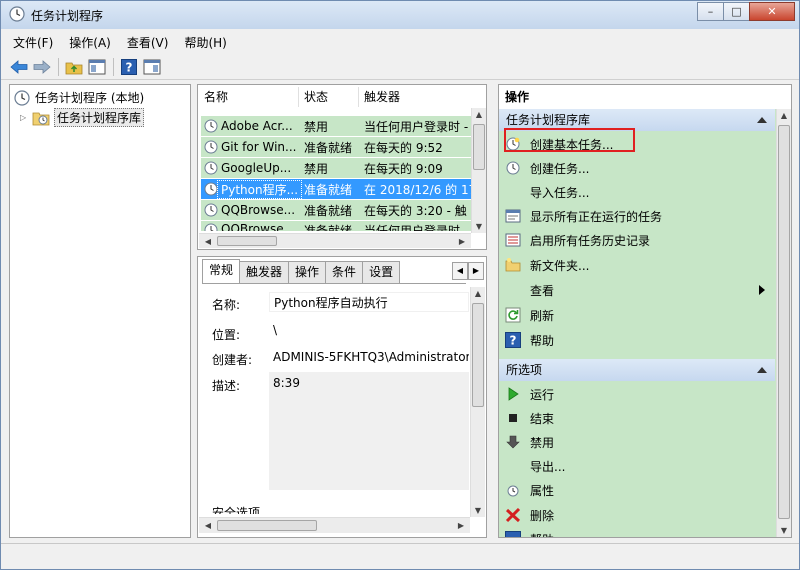 Image resolution: width=800 pixels, height=570 pixels. Describe the element at coordinates (25, 117) in the screenshot. I see `expand-icon: ▷` at that location.